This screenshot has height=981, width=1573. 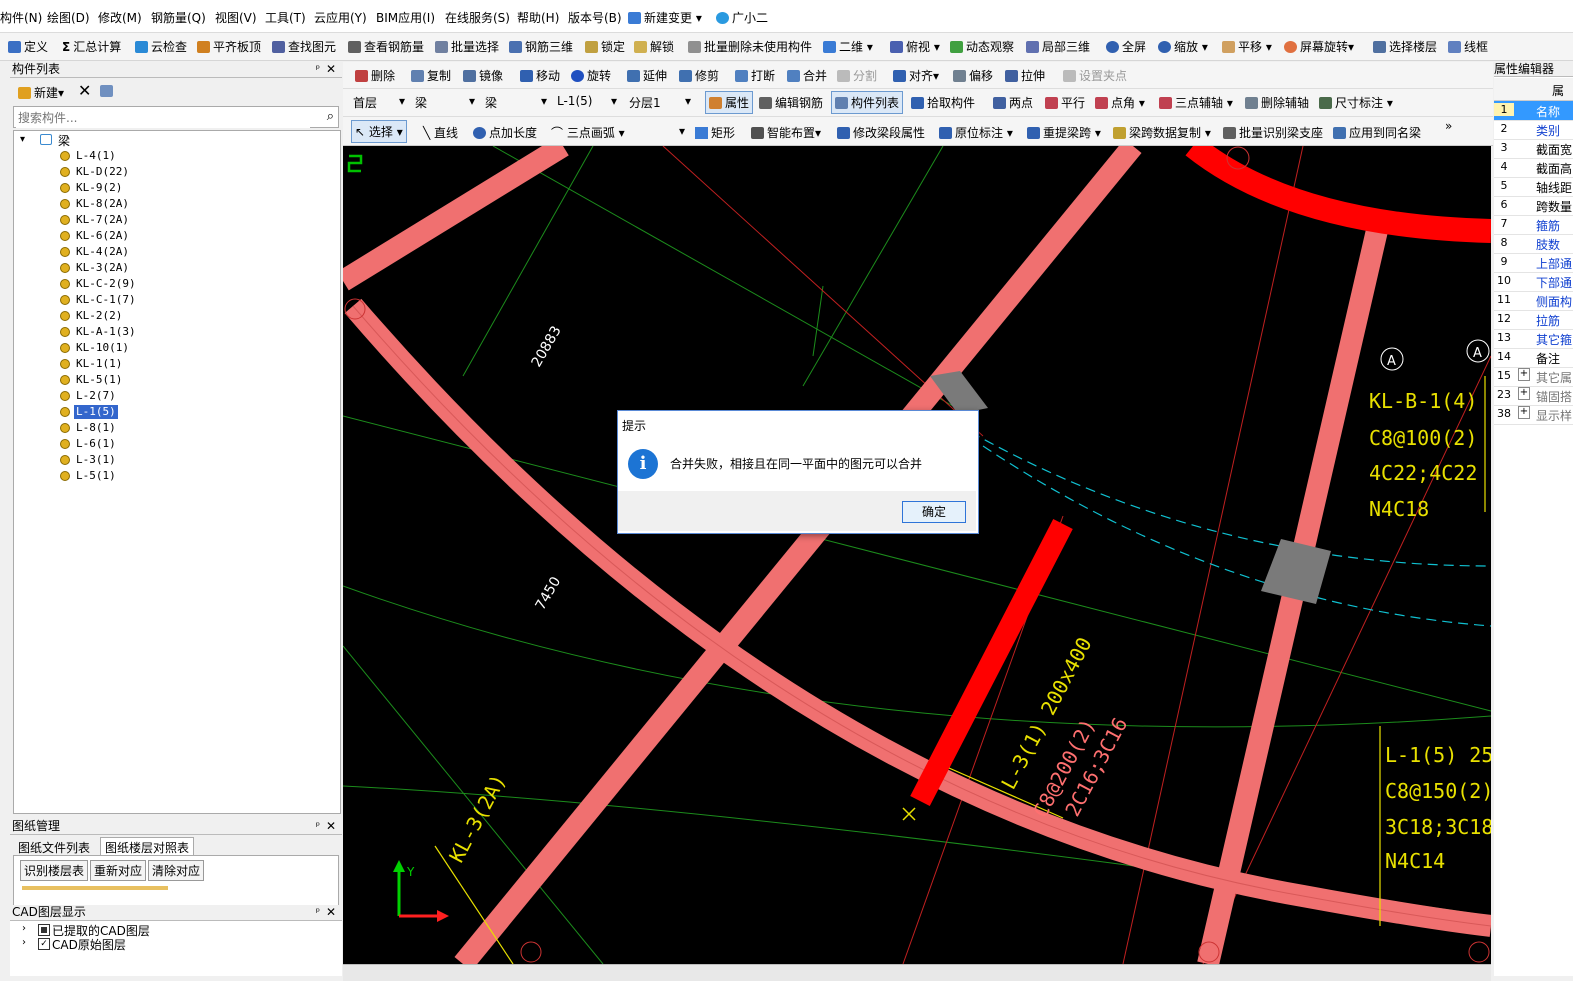 I want to click on tb-two-points: 两点, so click(x=1013, y=102).